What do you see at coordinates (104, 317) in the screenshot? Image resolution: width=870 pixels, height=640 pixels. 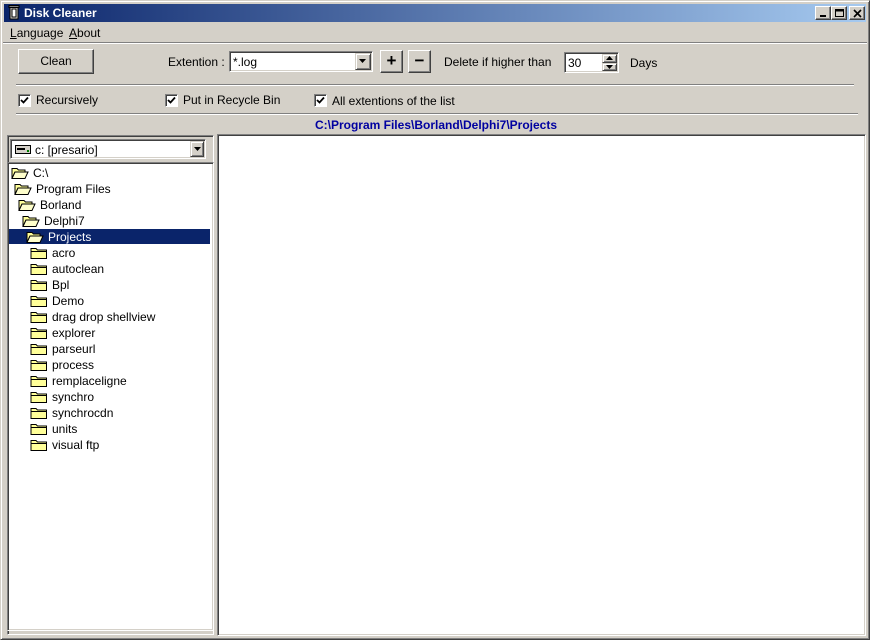 I see `tree-node-label: drag drop shellview` at bounding box center [104, 317].